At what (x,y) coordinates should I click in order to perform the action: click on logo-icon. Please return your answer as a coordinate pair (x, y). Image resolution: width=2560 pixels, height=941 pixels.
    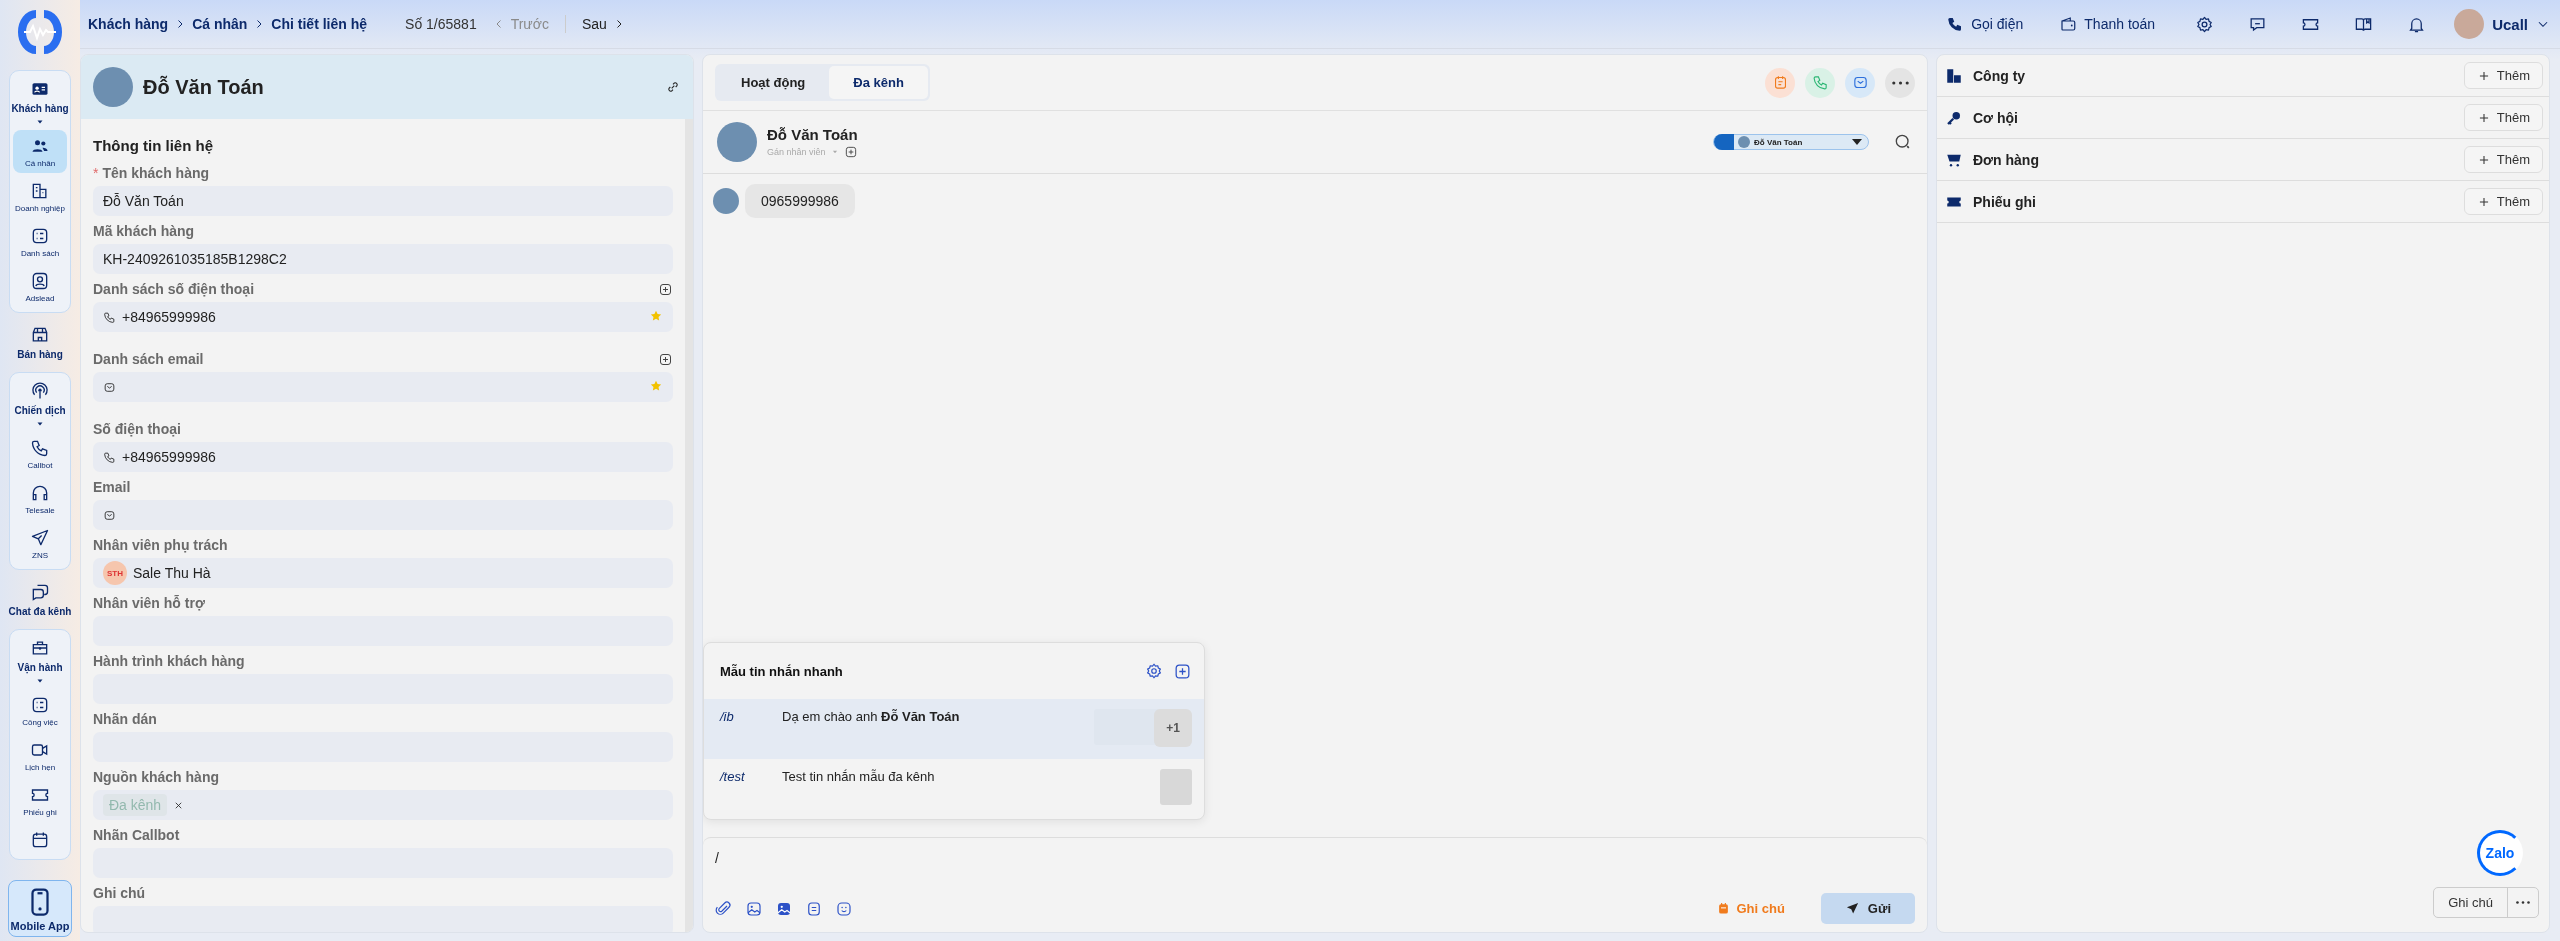
    Looking at the image, I should click on (40, 32).